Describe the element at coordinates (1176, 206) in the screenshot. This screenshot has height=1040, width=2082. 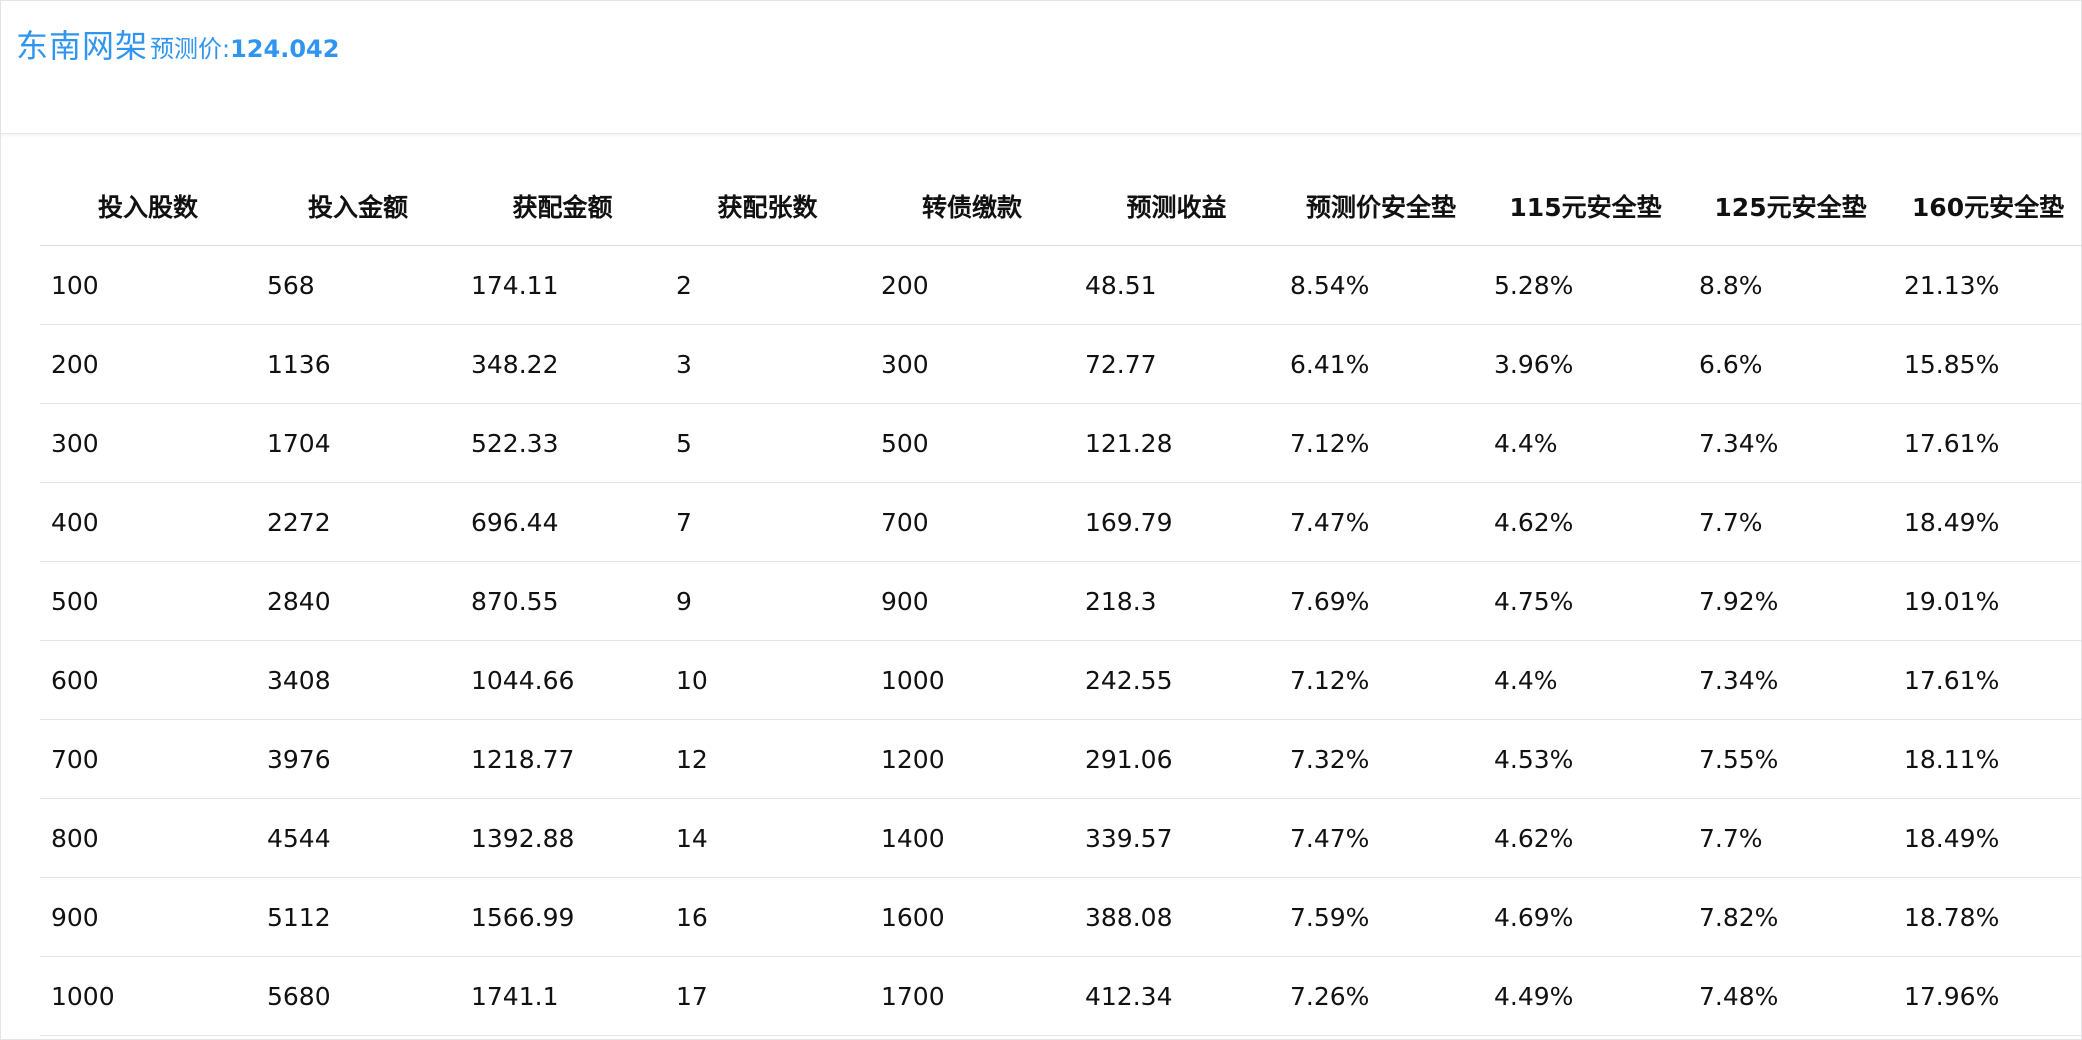
I see `column-header: 预测收益` at that location.